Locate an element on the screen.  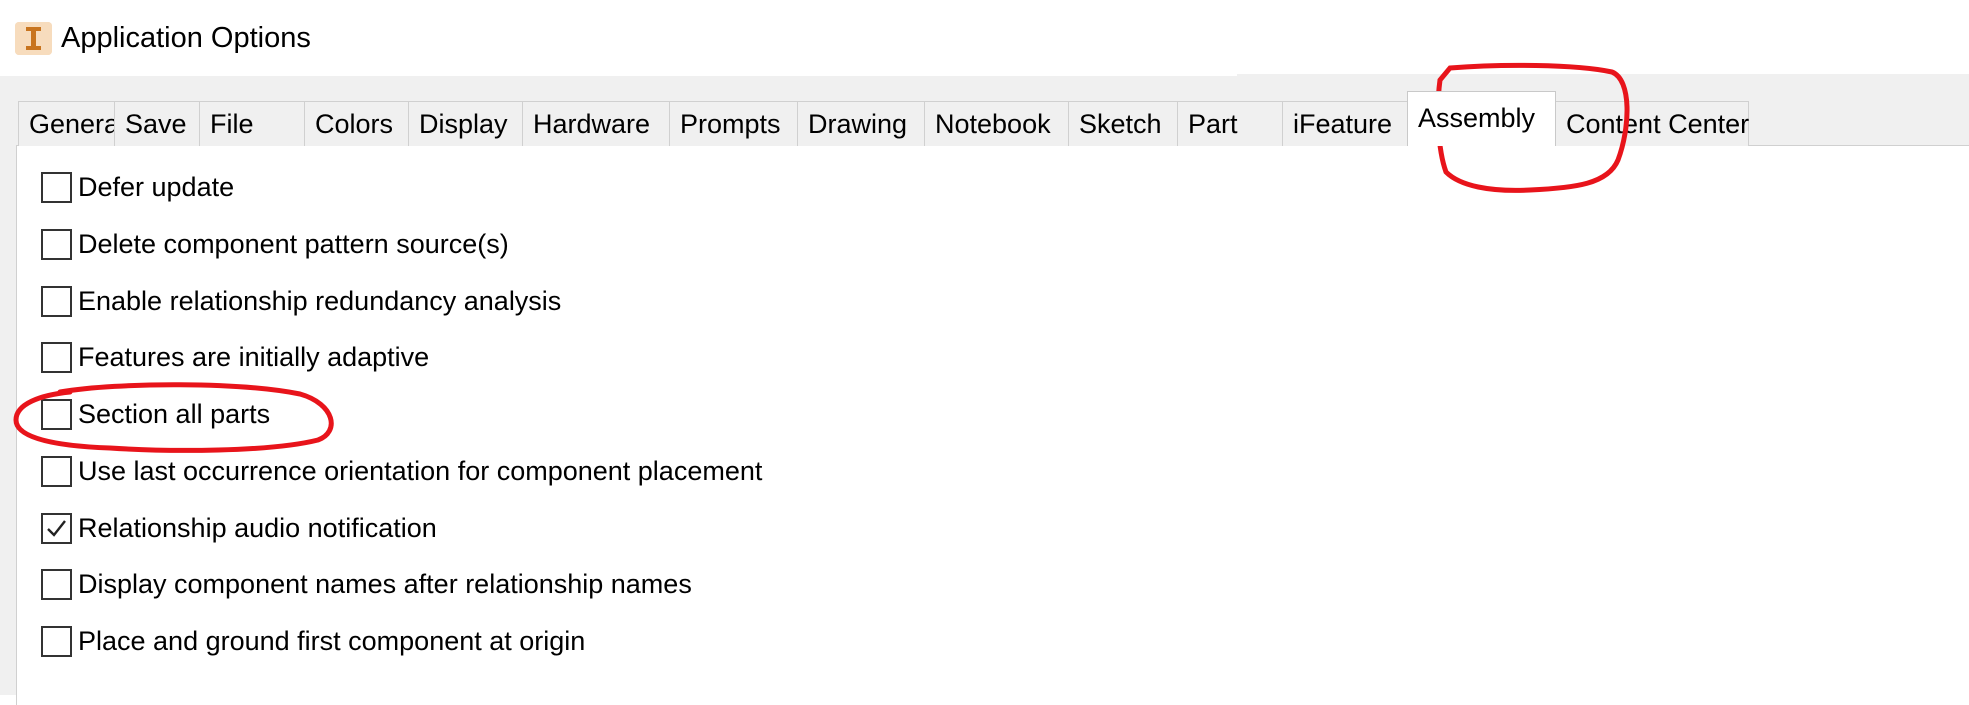
tab-notebook: Notebook is located at coordinates (996, 123).